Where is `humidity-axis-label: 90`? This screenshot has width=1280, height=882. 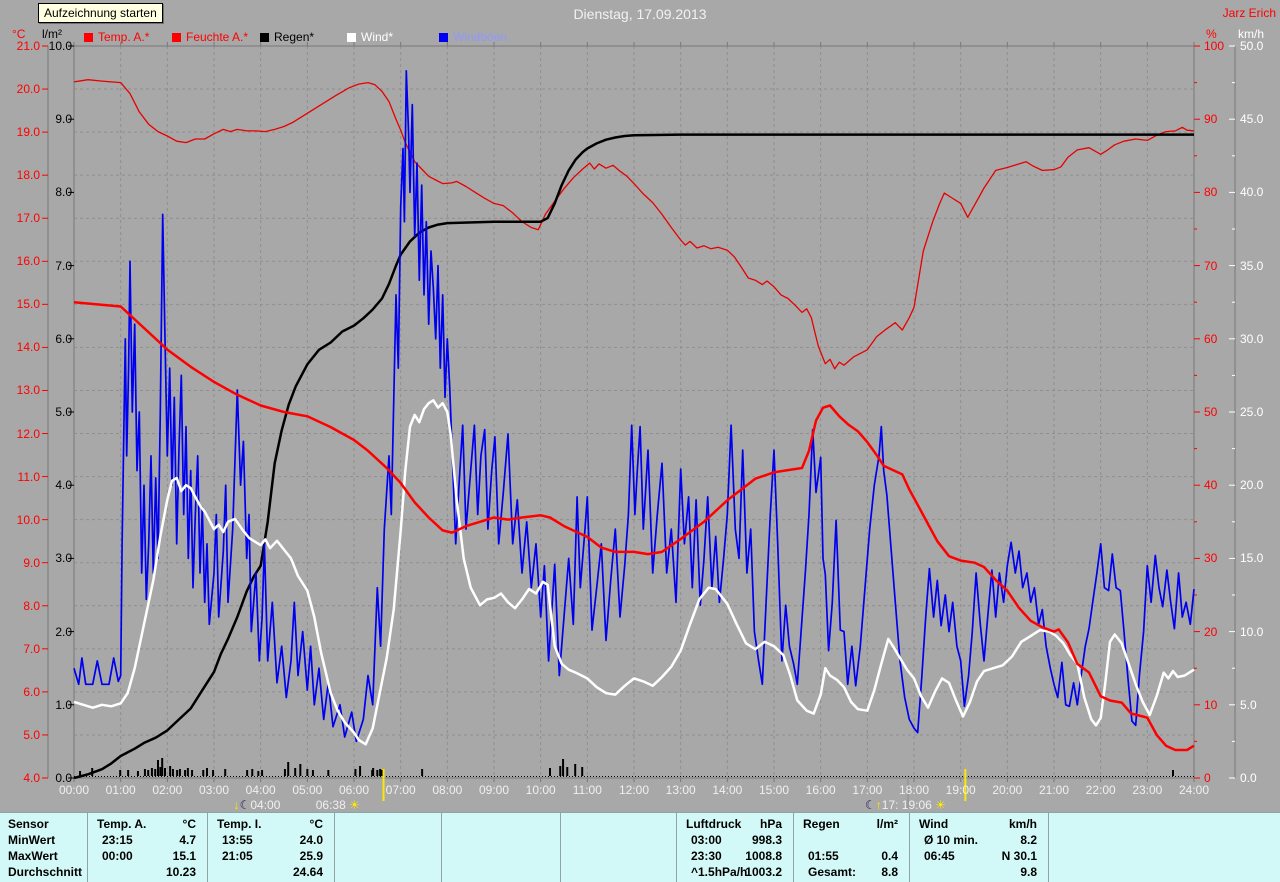
humidity-axis-label: 90 is located at coordinates (1211, 119).